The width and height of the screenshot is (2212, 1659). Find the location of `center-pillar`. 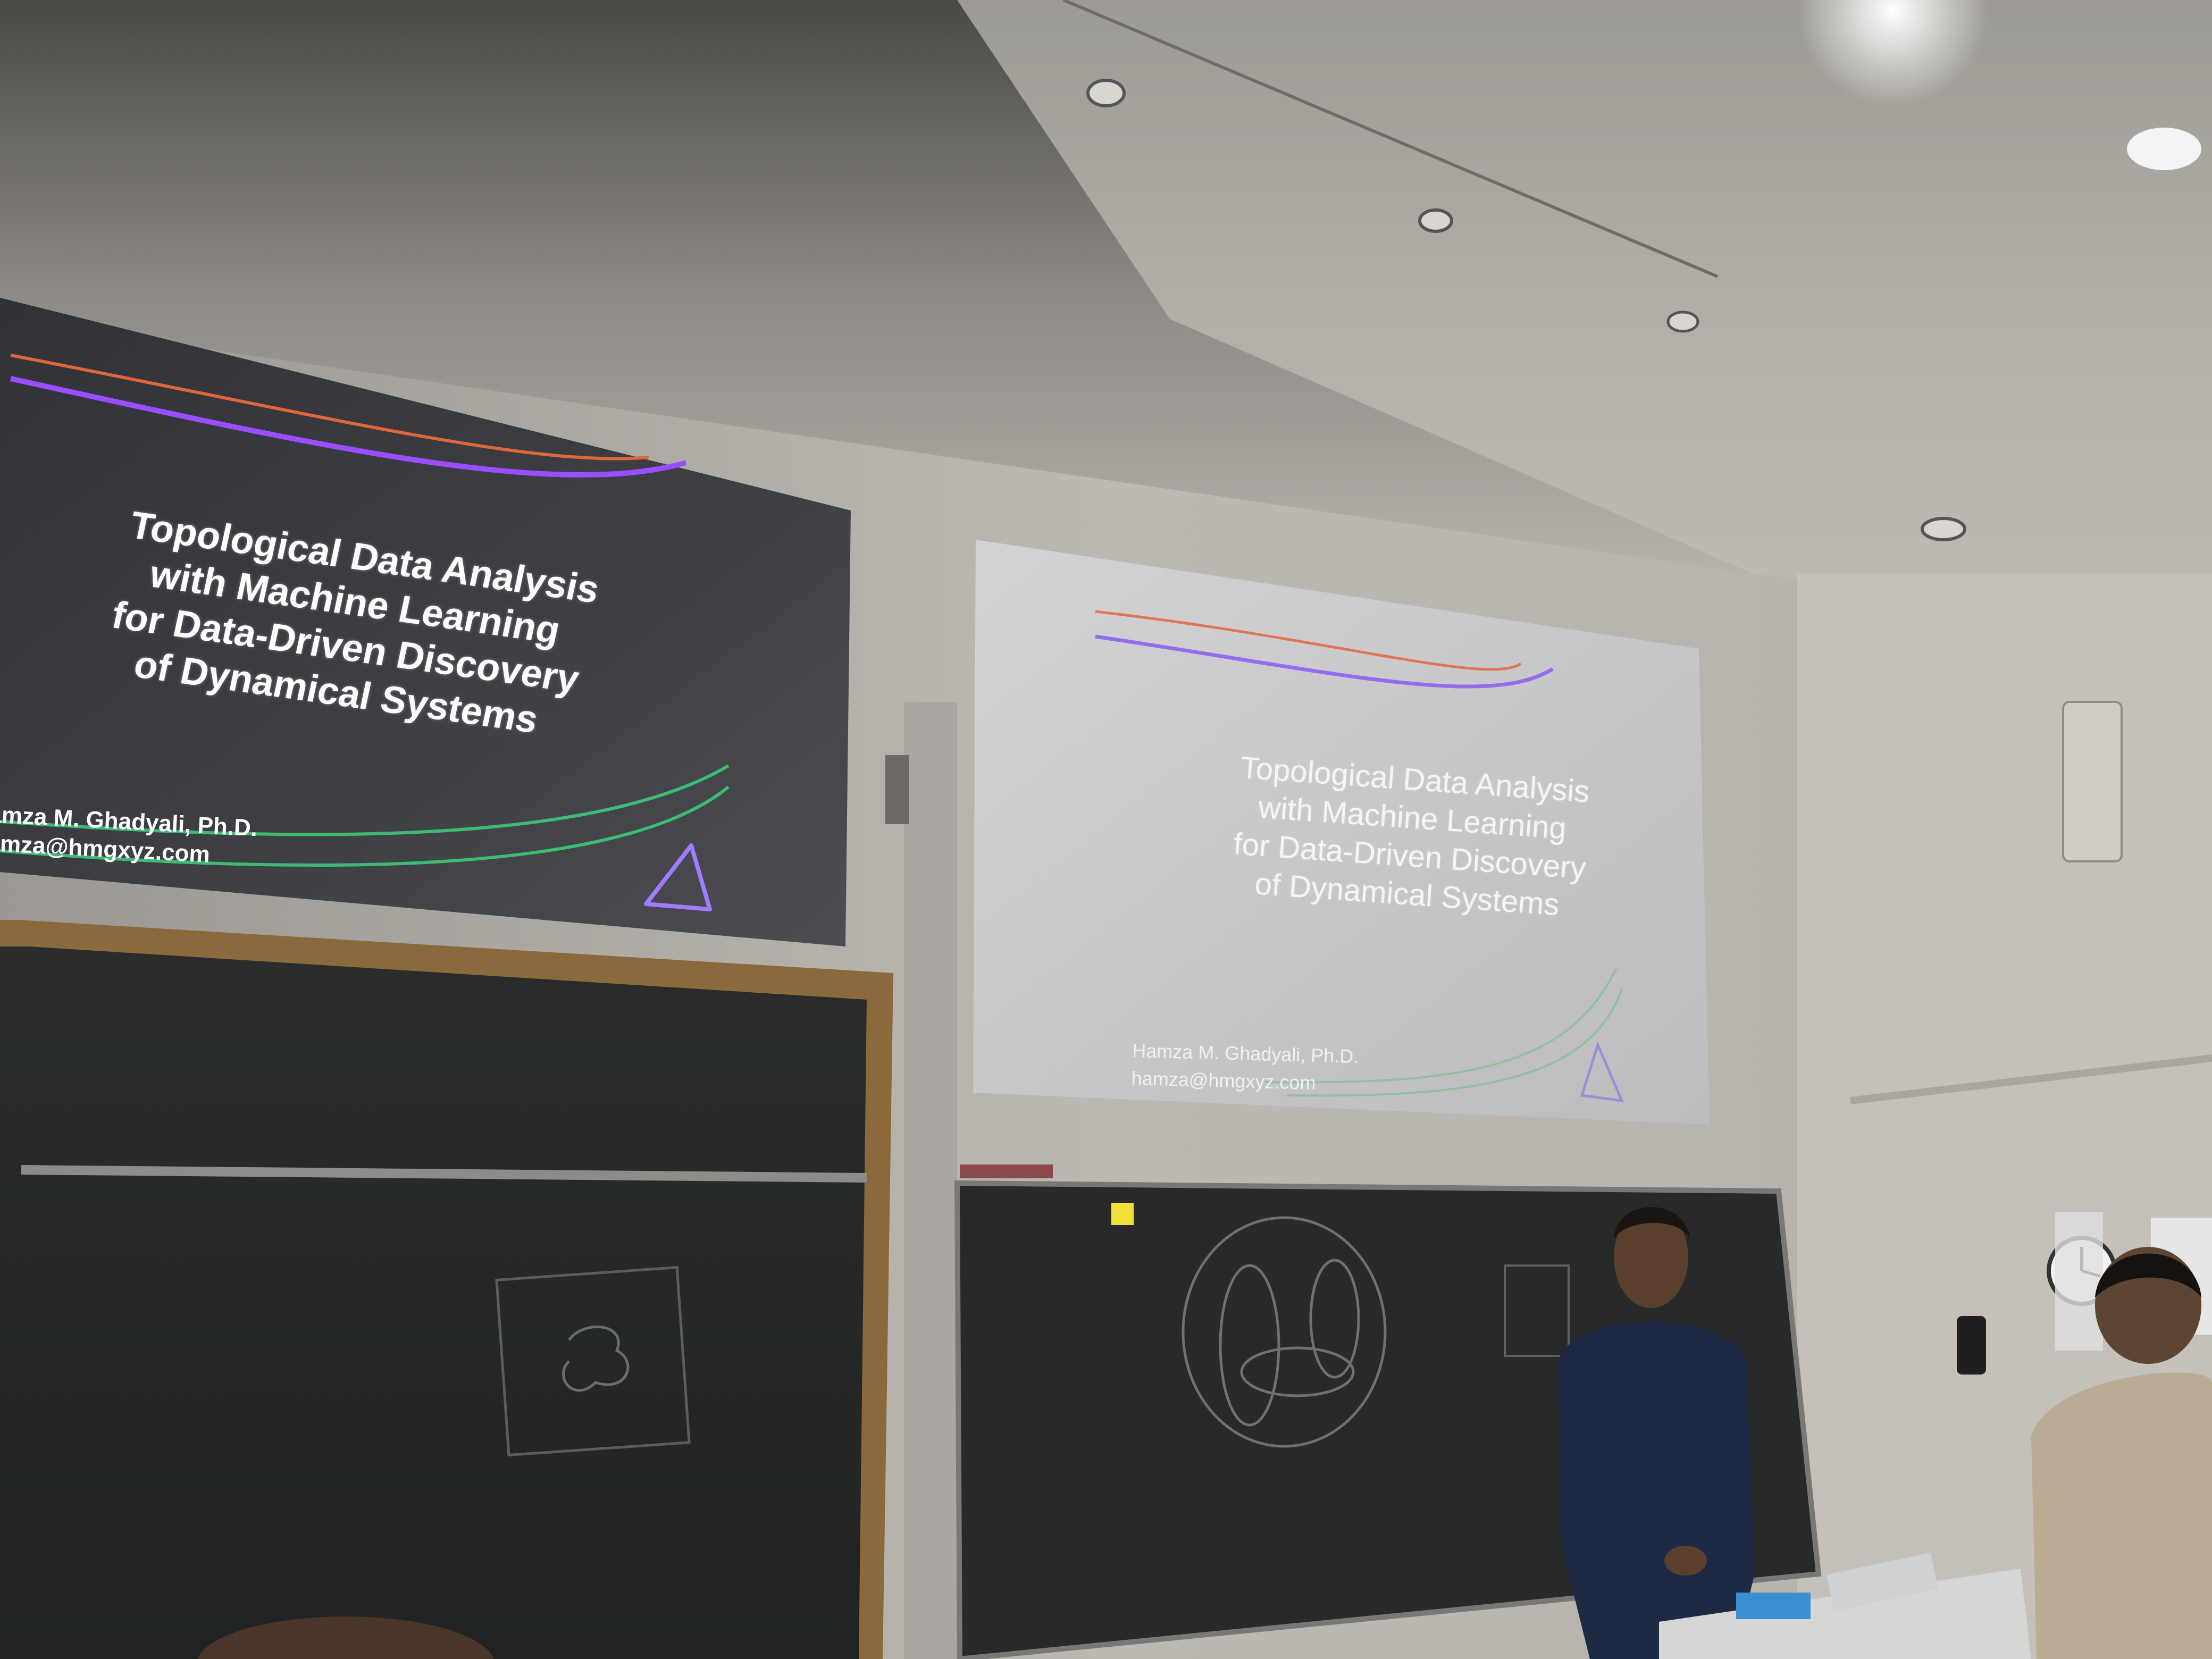

center-pillar is located at coordinates (930, 1180).